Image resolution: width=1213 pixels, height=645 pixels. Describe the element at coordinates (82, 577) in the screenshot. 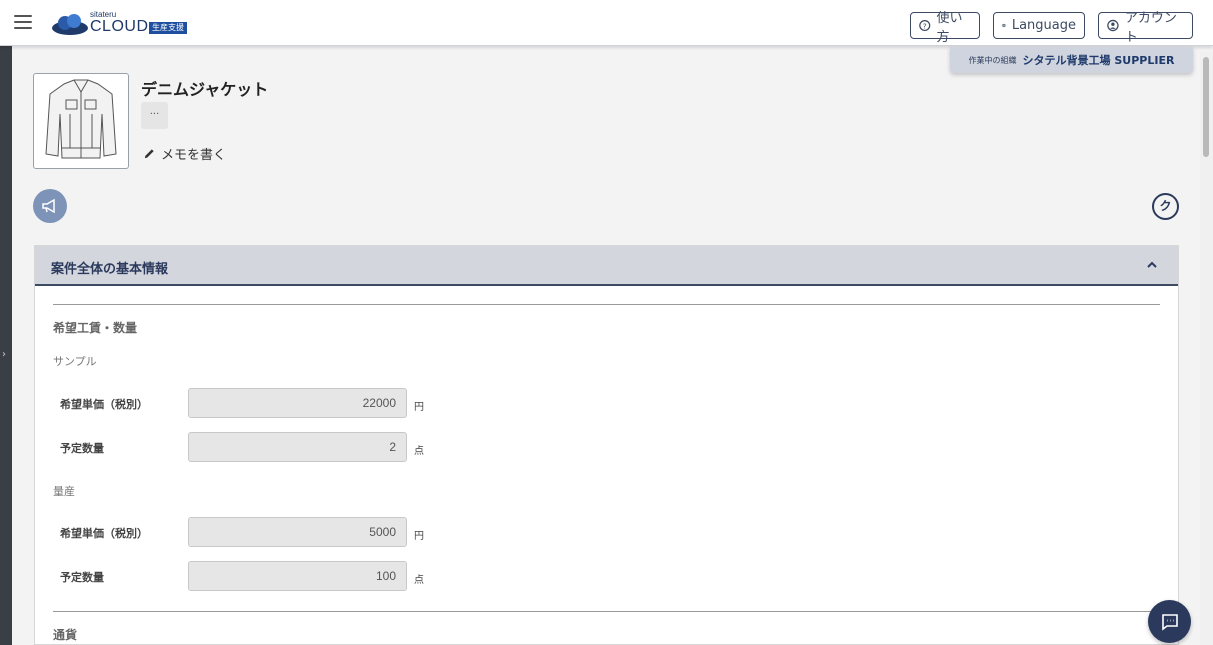

I see `mass-qty-label: 予定数量` at that location.